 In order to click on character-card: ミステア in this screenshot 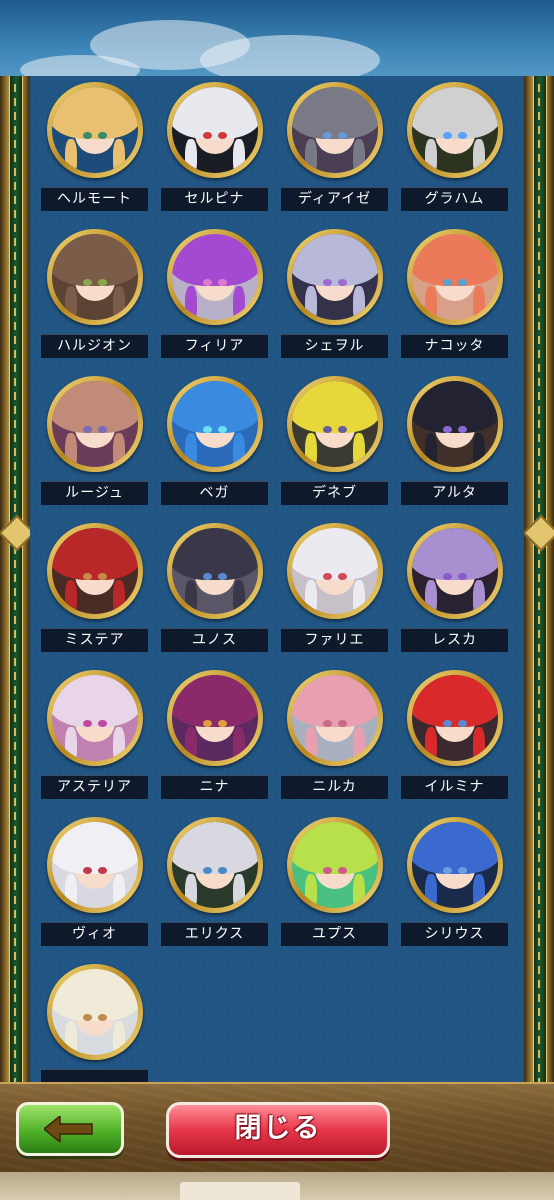, I will do `click(95, 593)`.